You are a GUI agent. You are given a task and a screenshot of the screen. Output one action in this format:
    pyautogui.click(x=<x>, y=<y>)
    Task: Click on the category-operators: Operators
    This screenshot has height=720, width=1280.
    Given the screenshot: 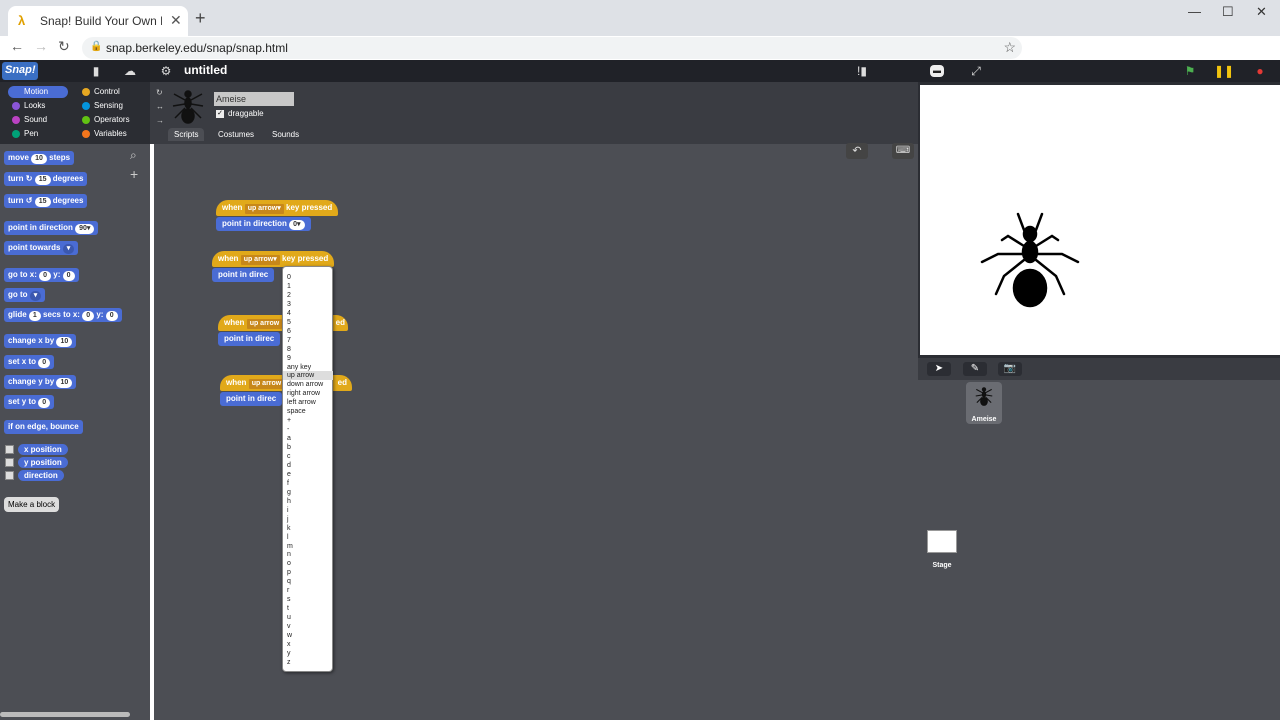 What is the action you would take?
    pyautogui.click(x=108, y=120)
    